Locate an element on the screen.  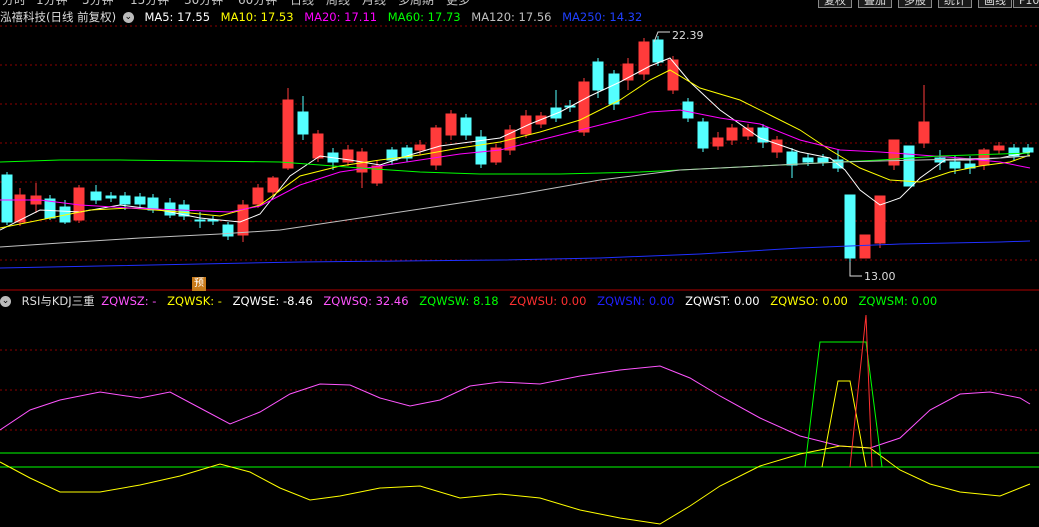
zqwso-shape is located at coordinates (844, 424).